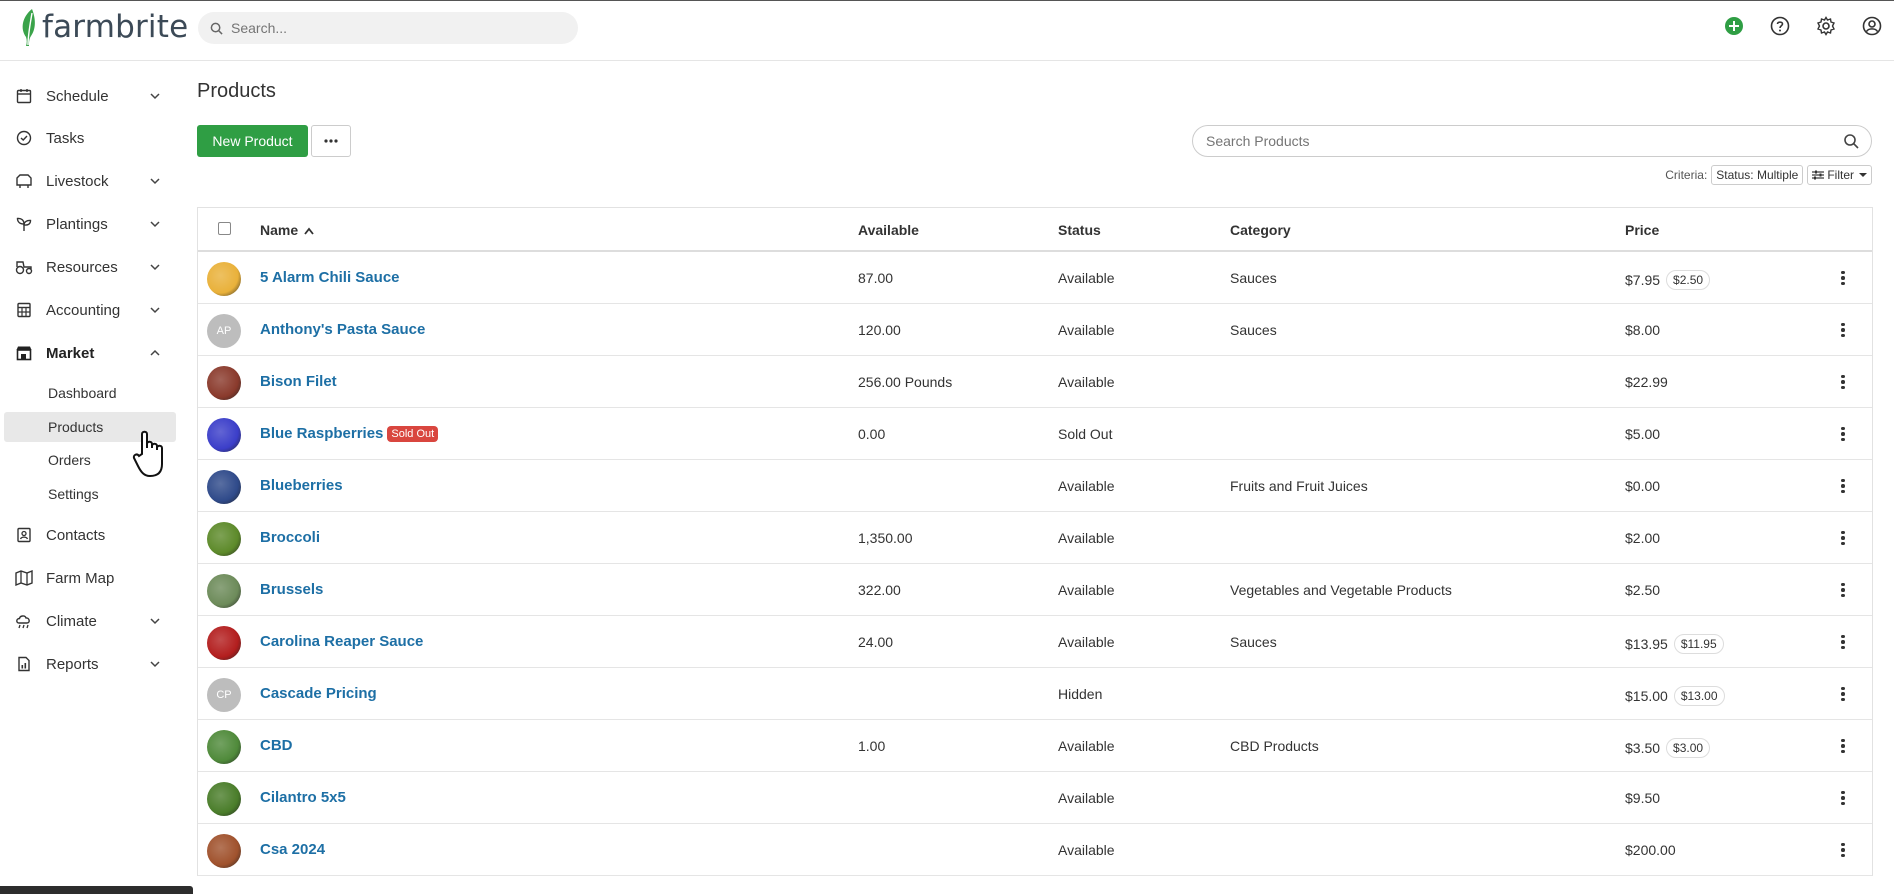 Image resolution: width=1894 pixels, height=894 pixels. Describe the element at coordinates (1826, 26) in the screenshot. I see `settings-gear-icon` at that location.